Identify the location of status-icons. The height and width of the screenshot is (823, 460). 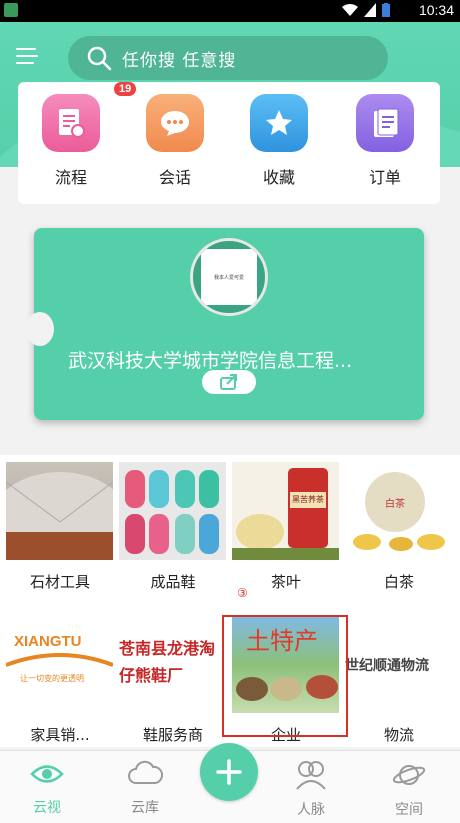
(366, 10).